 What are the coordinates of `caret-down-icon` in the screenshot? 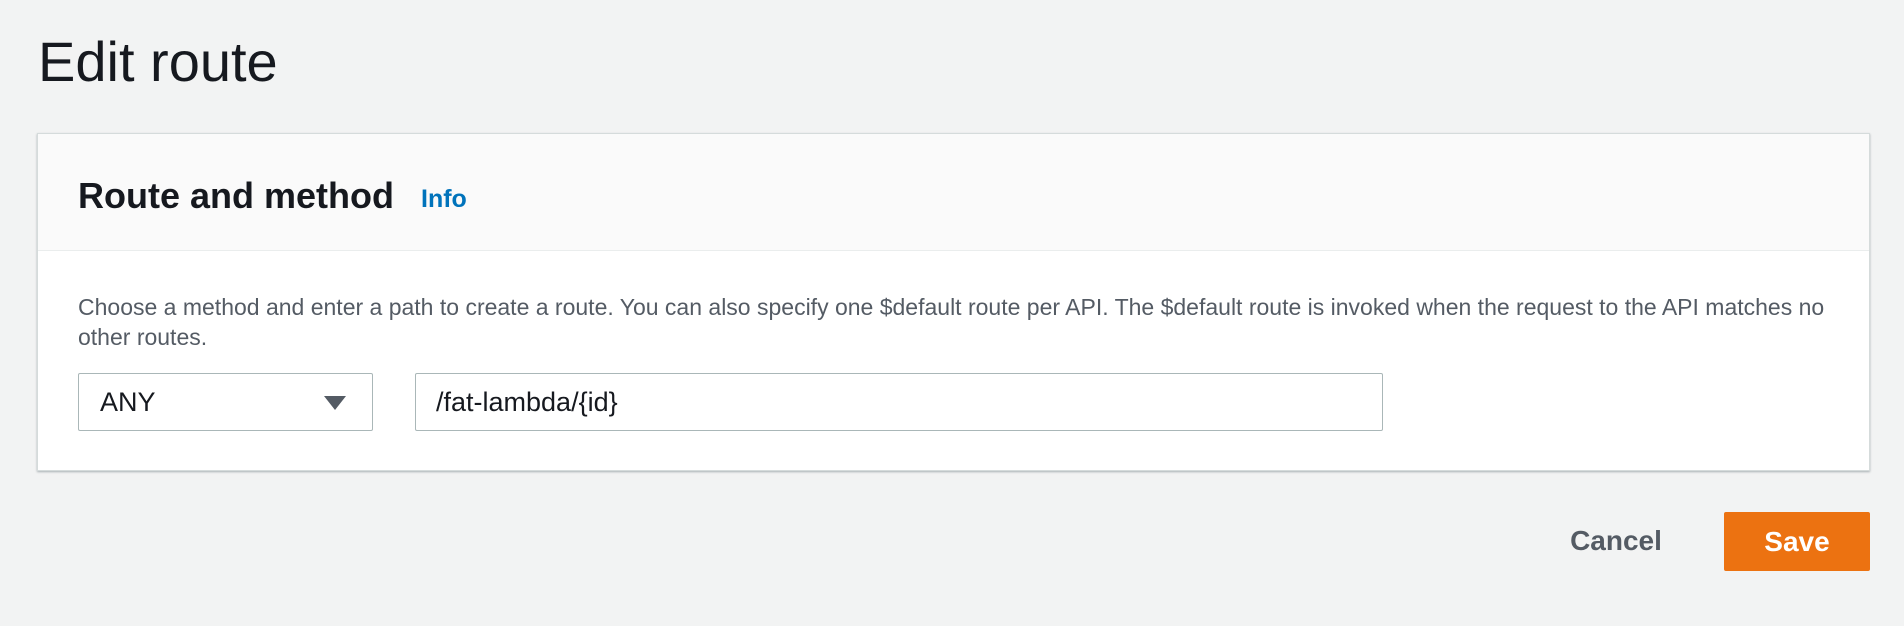 It's located at (335, 403).